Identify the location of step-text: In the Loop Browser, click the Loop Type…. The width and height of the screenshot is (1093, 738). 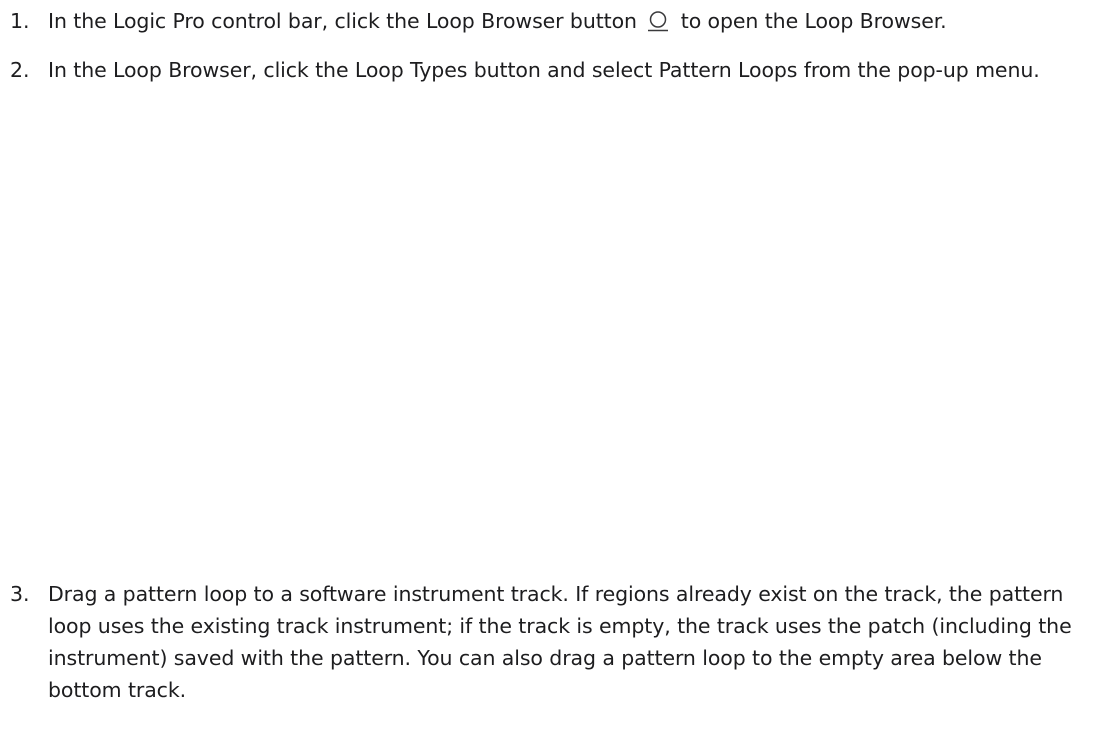
(544, 70).